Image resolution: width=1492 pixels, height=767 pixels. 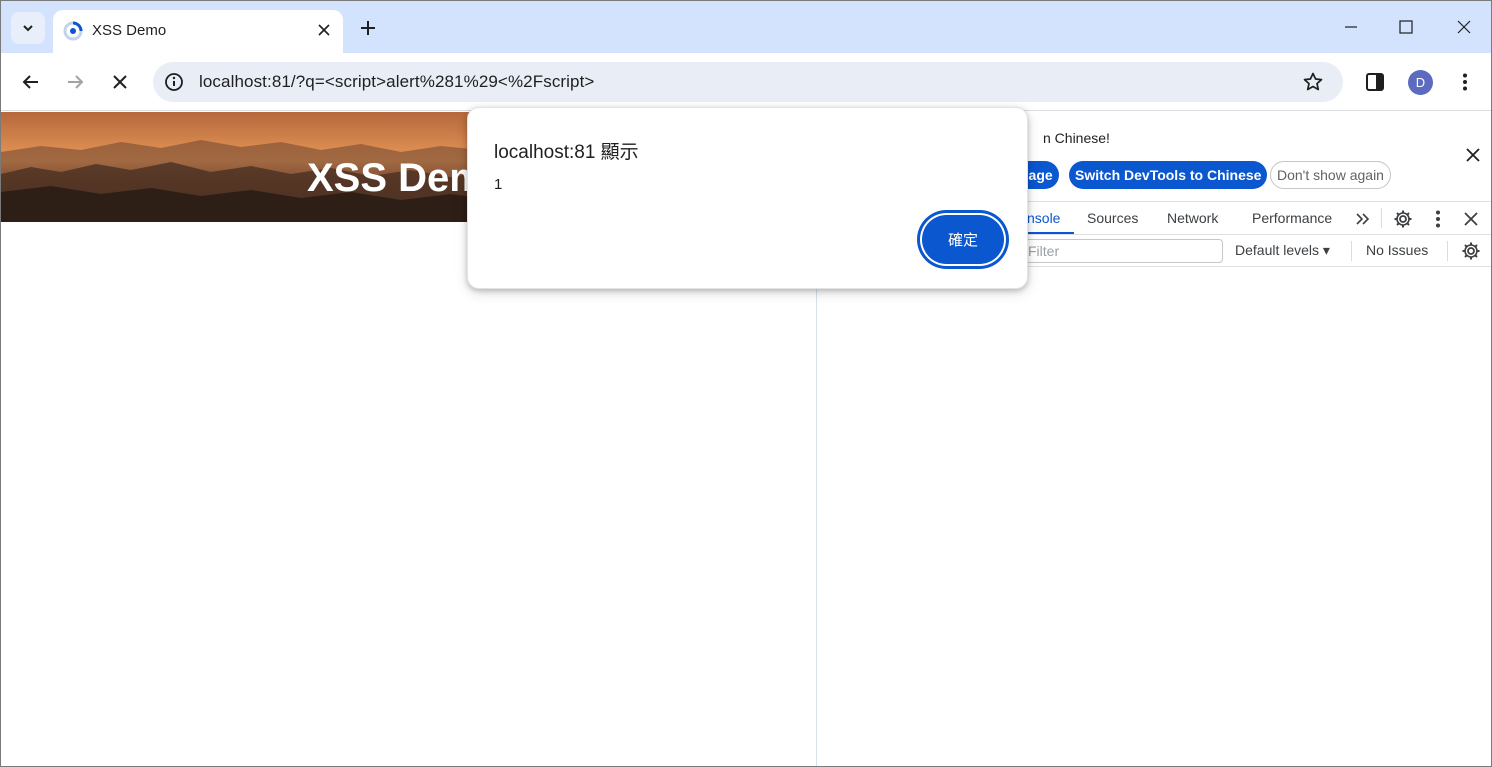 I want to click on tab-close-button, so click(x=324, y=30).